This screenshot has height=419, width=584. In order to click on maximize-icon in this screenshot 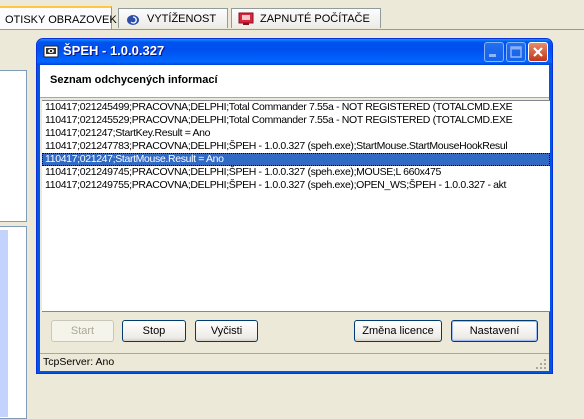, I will do `click(516, 52)`.